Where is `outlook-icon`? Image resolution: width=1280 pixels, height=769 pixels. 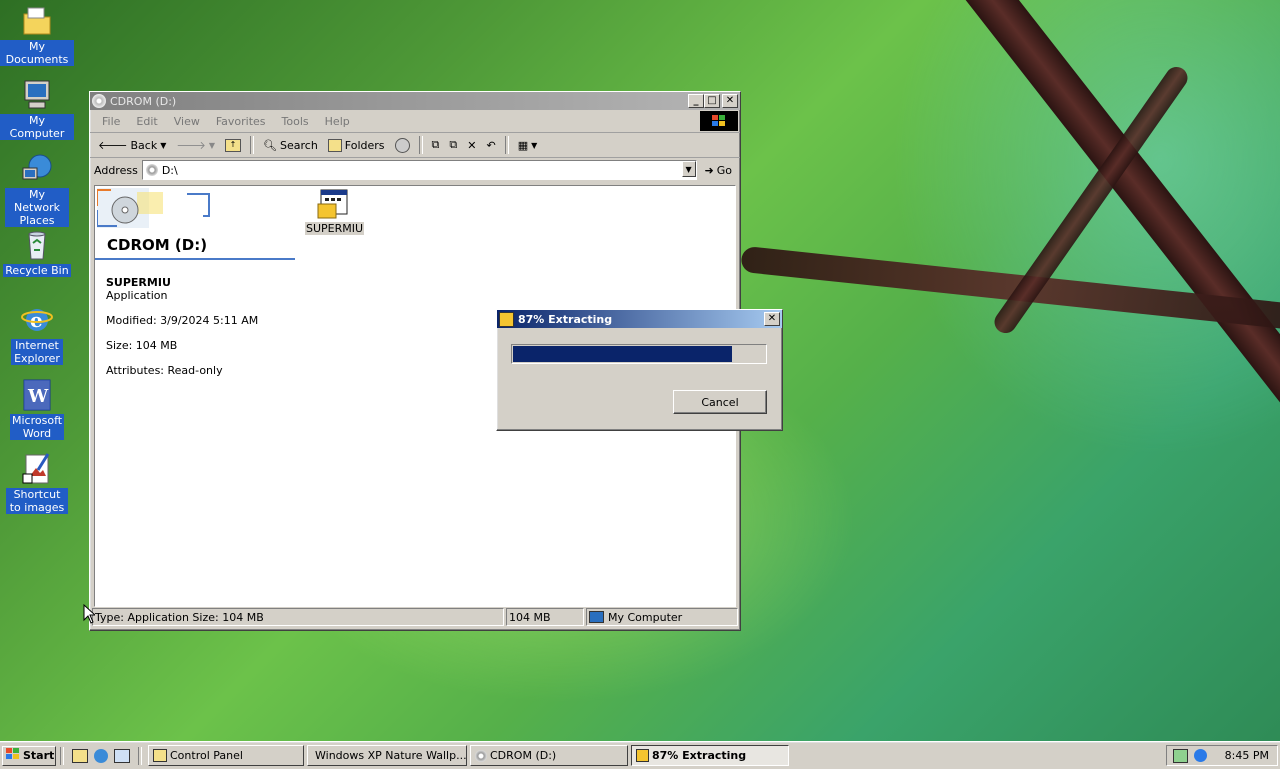
outlook-icon is located at coordinates (122, 755).